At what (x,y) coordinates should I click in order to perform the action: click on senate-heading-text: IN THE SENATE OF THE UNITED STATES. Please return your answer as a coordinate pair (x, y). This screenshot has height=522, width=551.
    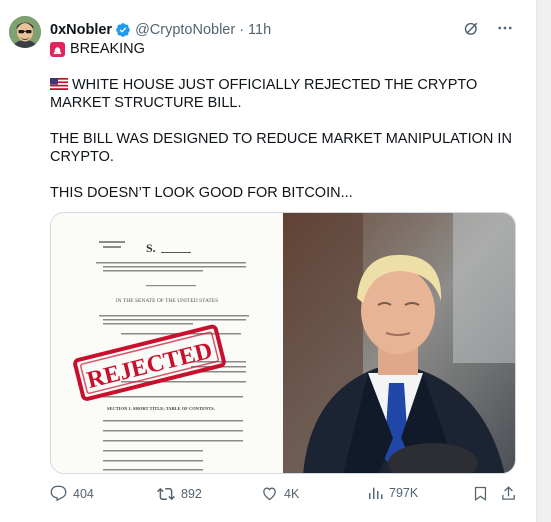
    Looking at the image, I should click on (167, 301).